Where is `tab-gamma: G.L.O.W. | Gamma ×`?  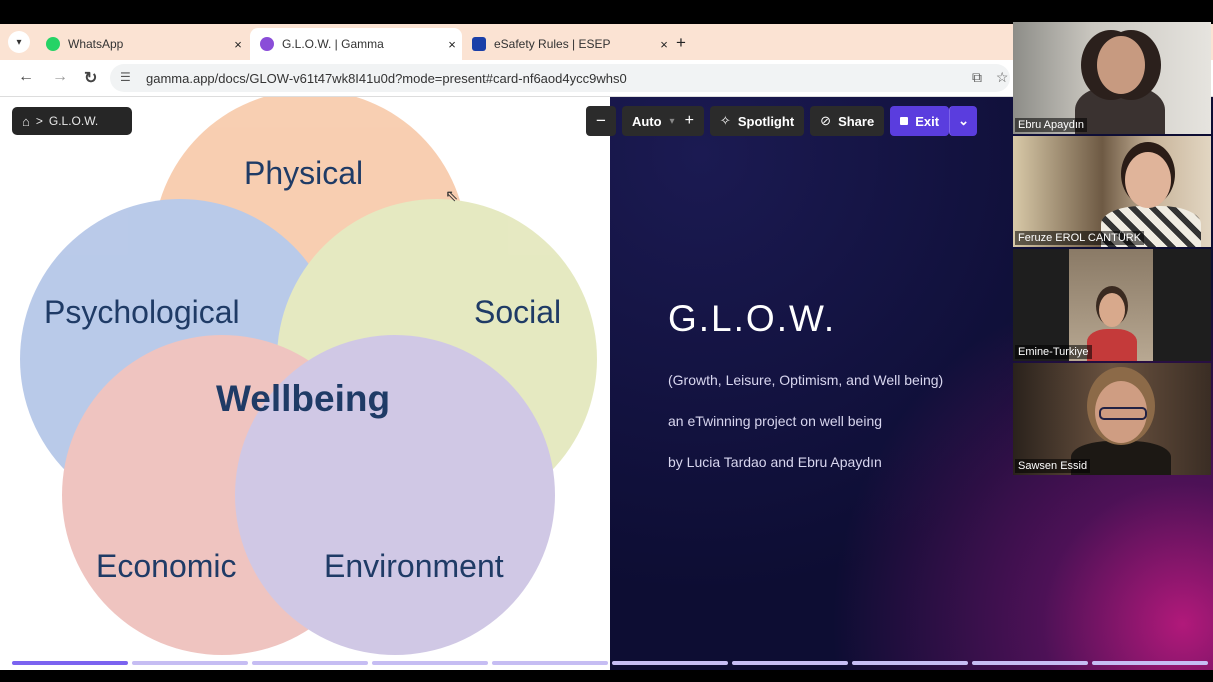 tab-gamma: G.L.O.W. | Gamma × is located at coordinates (356, 44).